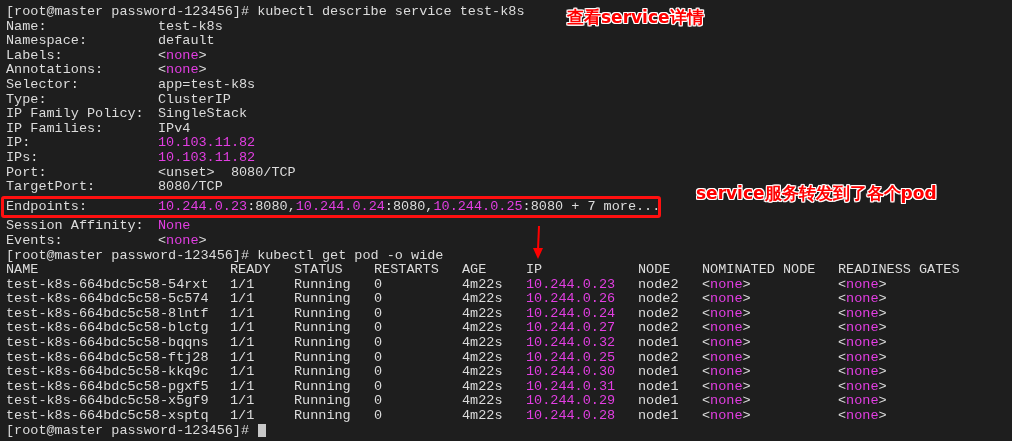 The width and height of the screenshot is (1012, 441). I want to click on column-header: STATUS, so click(319, 270).